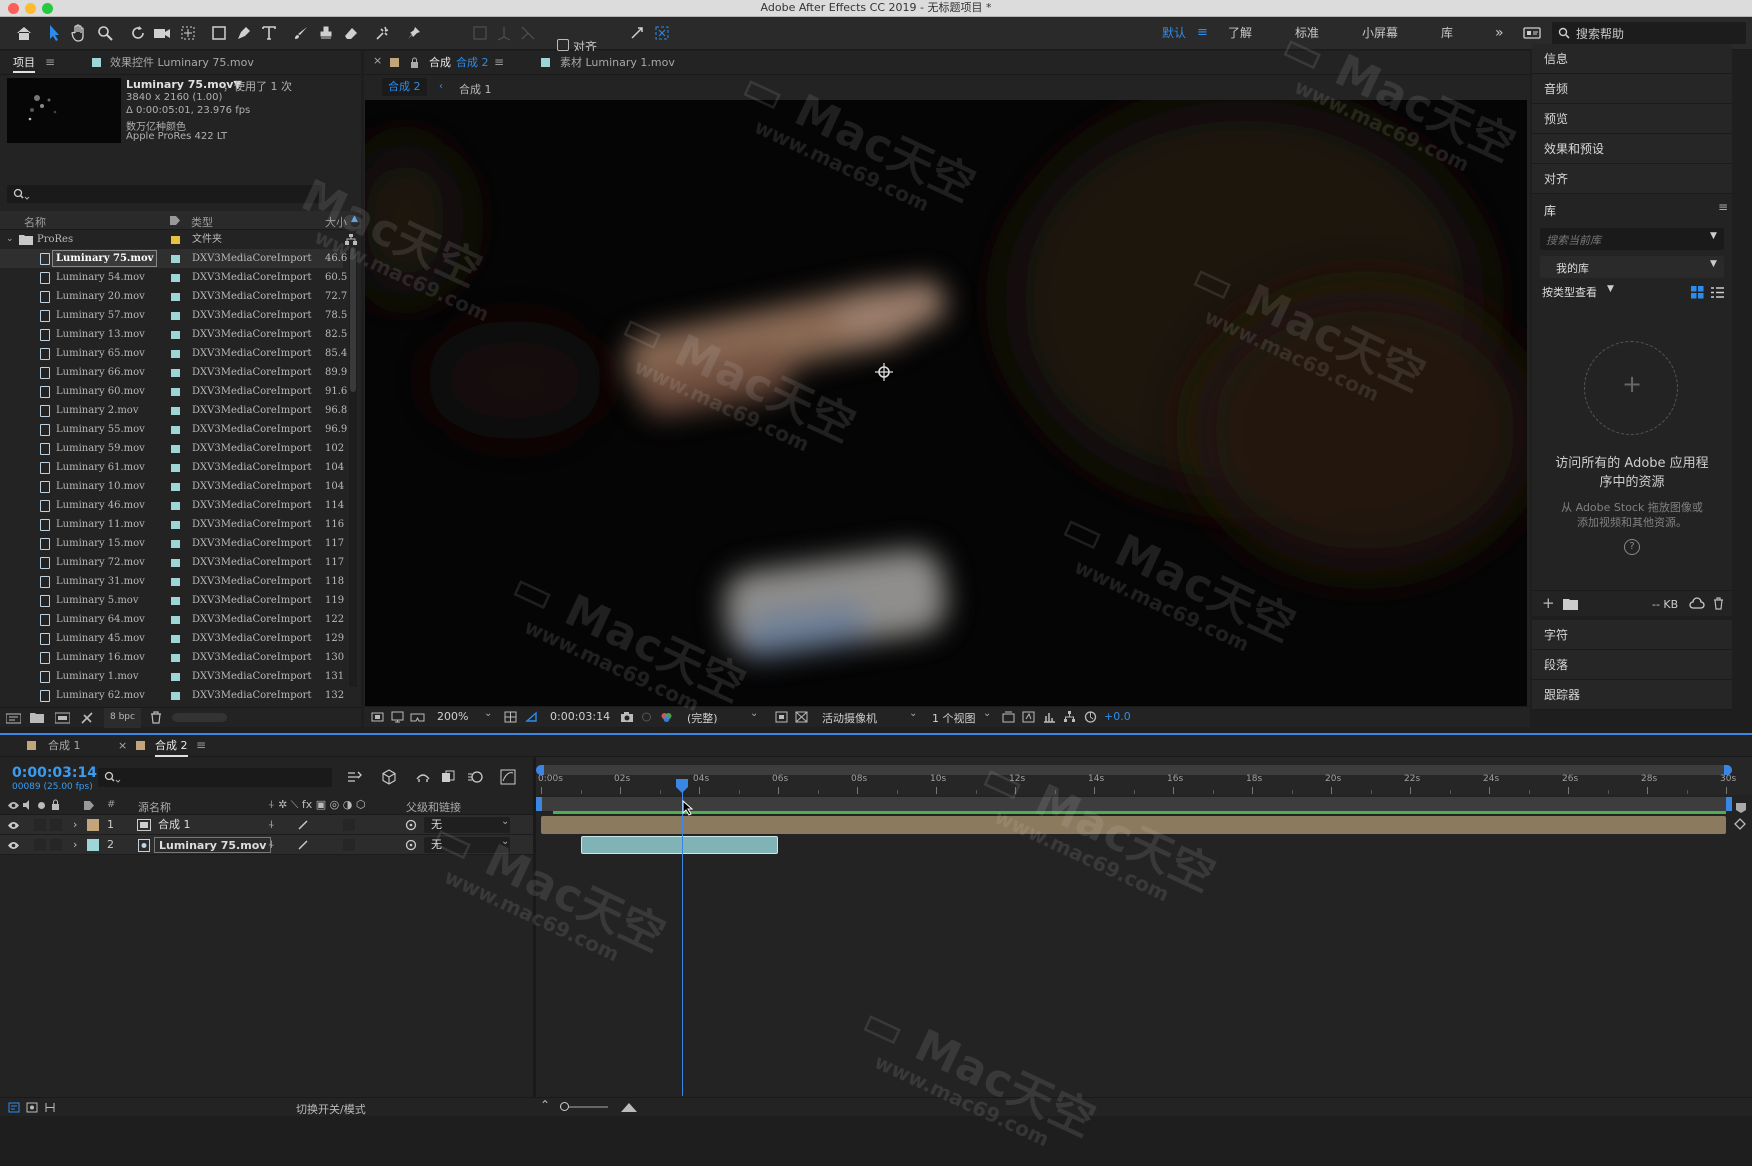 The width and height of the screenshot is (1752, 1166). What do you see at coordinates (172, 486) in the screenshot?
I see `project-item-row: Luminary 10.mov DXV3MediaCoreImport 104` at bounding box center [172, 486].